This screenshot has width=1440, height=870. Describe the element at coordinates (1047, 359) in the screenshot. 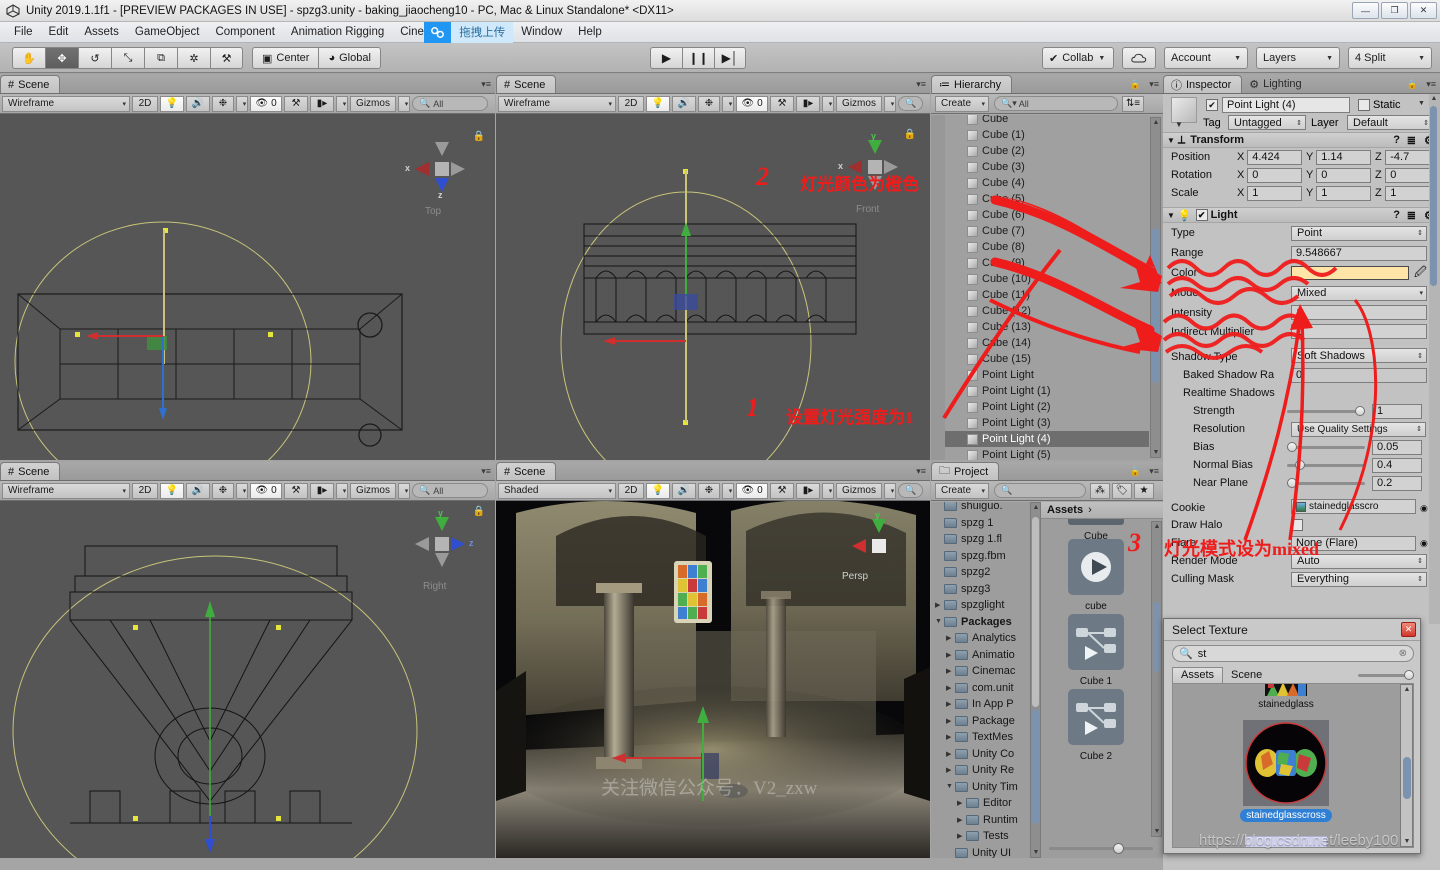

I see `hierarchy-item: Cube (15)` at that location.